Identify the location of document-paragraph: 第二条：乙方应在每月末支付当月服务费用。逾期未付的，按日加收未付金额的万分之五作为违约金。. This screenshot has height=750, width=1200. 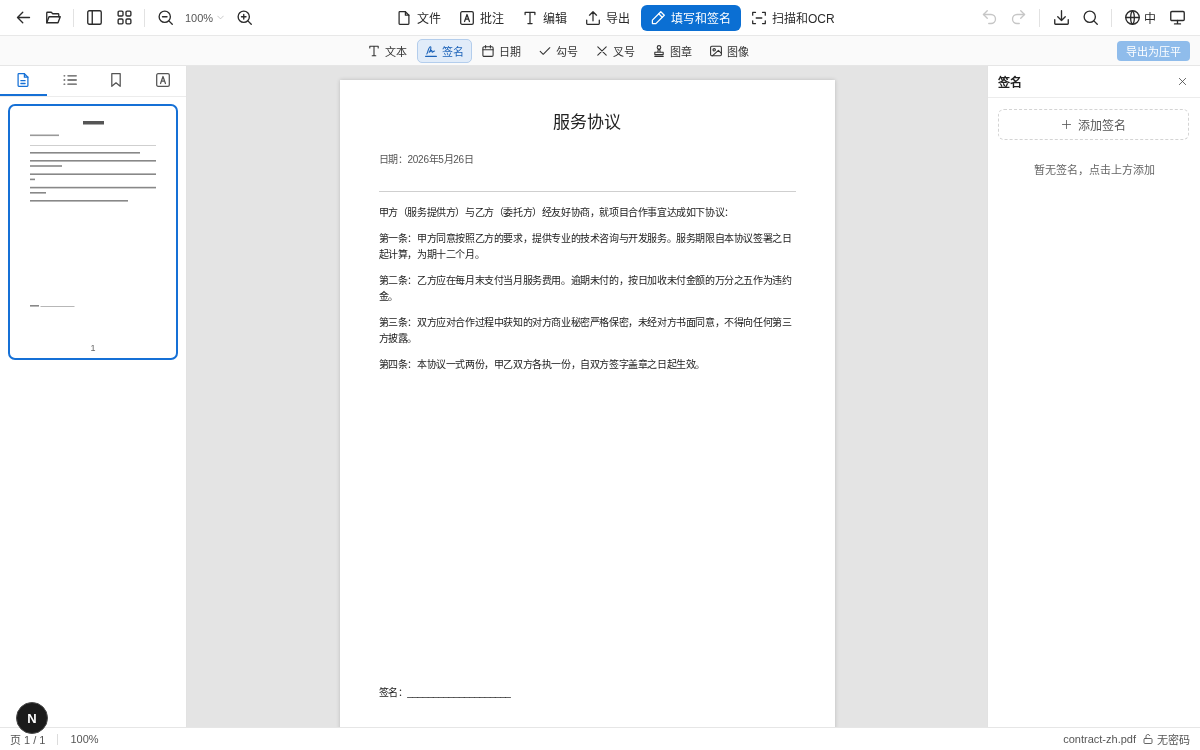
(585, 289).